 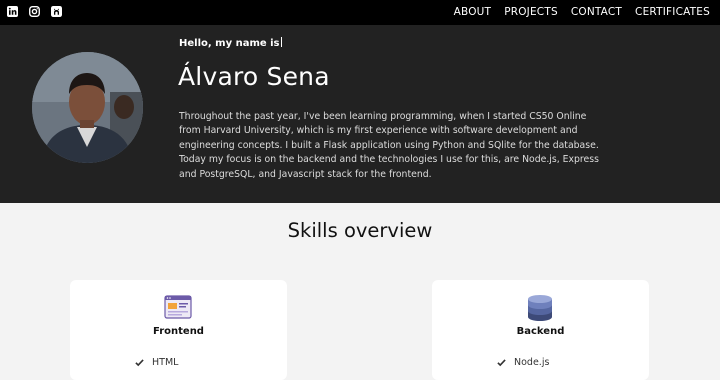 What do you see at coordinates (532, 362) in the screenshot?
I see `skill-item-label: Node.js` at bounding box center [532, 362].